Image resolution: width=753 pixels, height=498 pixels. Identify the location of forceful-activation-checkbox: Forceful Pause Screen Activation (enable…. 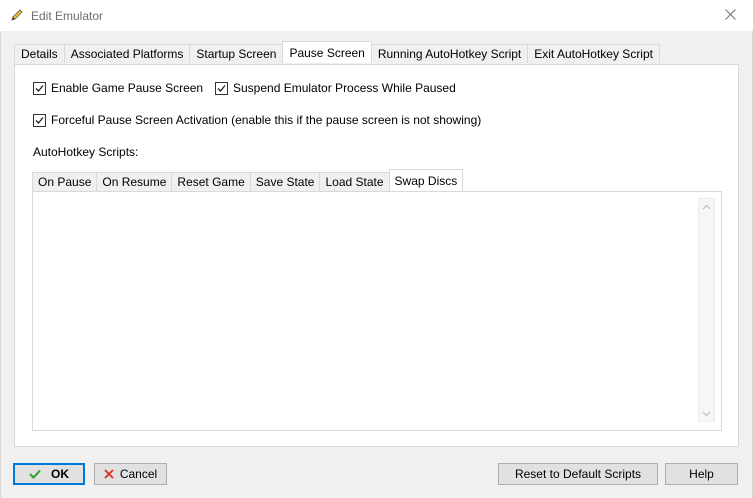
(257, 120).